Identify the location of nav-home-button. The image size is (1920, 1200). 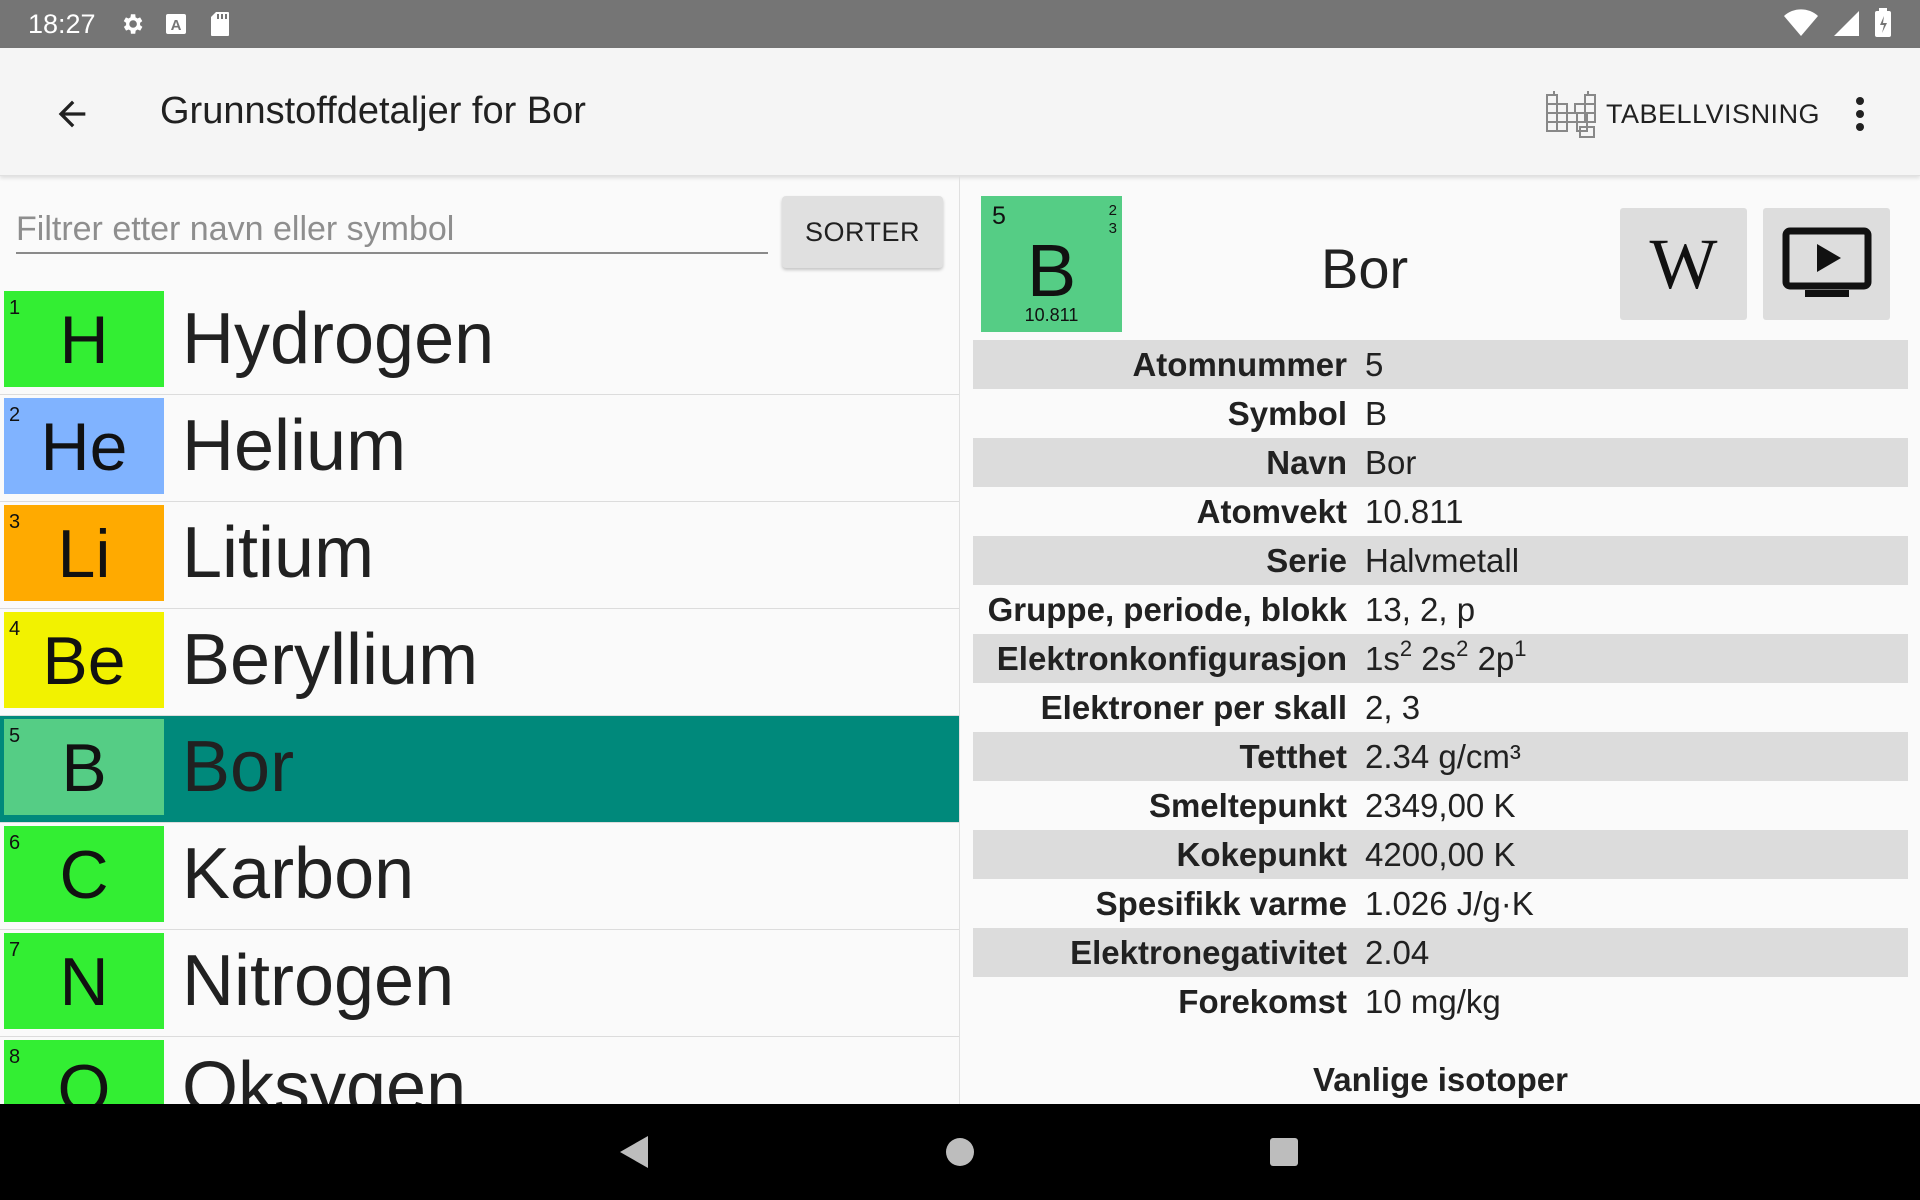
(960, 1152).